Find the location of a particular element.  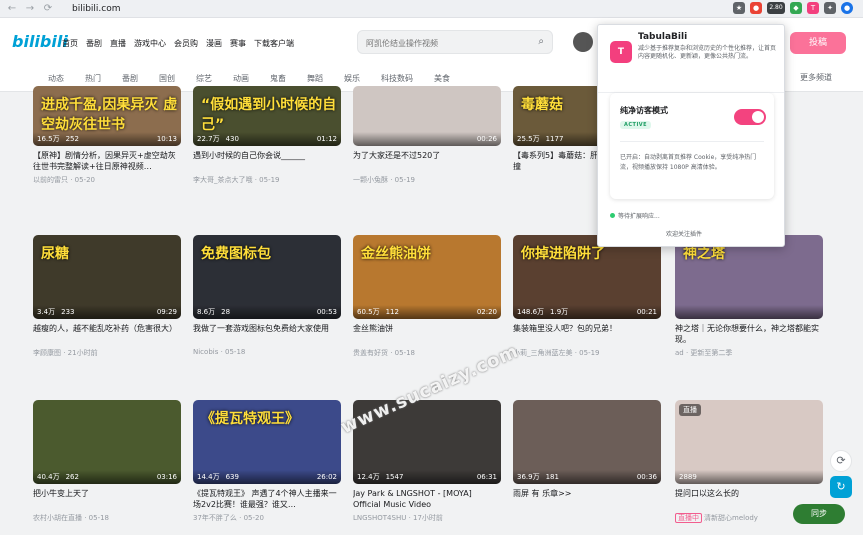

video-thumbnail: 免费图标包 8.6万 28 00:53 is located at coordinates (267, 277).